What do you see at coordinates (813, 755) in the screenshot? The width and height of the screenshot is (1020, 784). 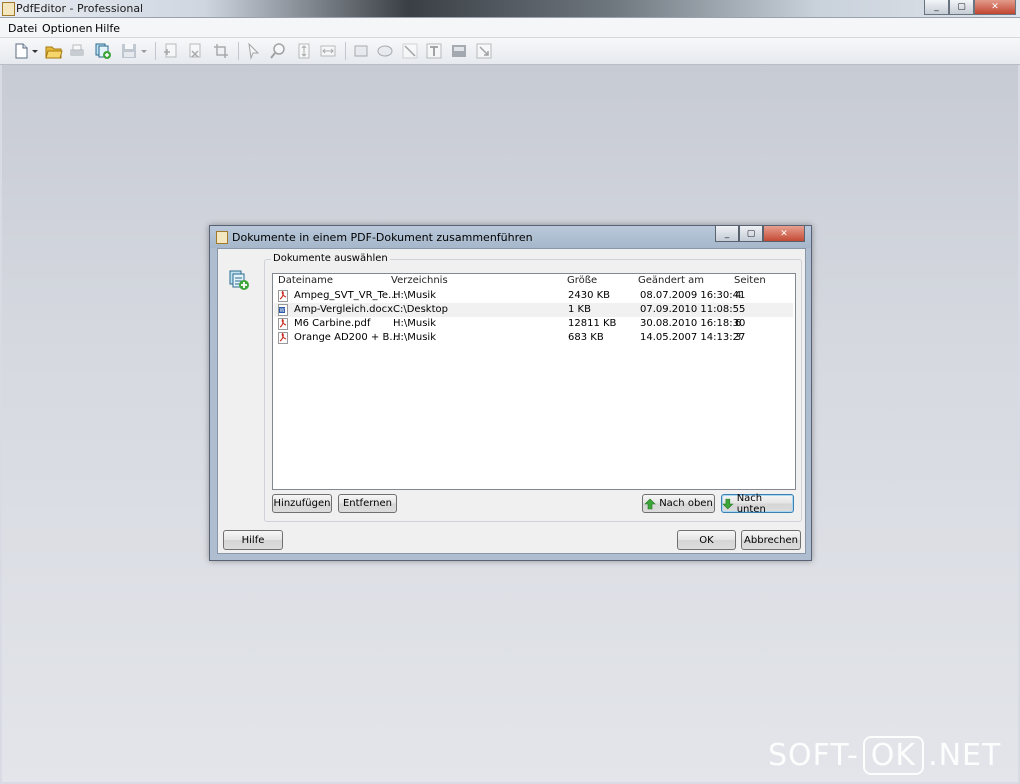 I see `watermark-left: SOFT-` at bounding box center [813, 755].